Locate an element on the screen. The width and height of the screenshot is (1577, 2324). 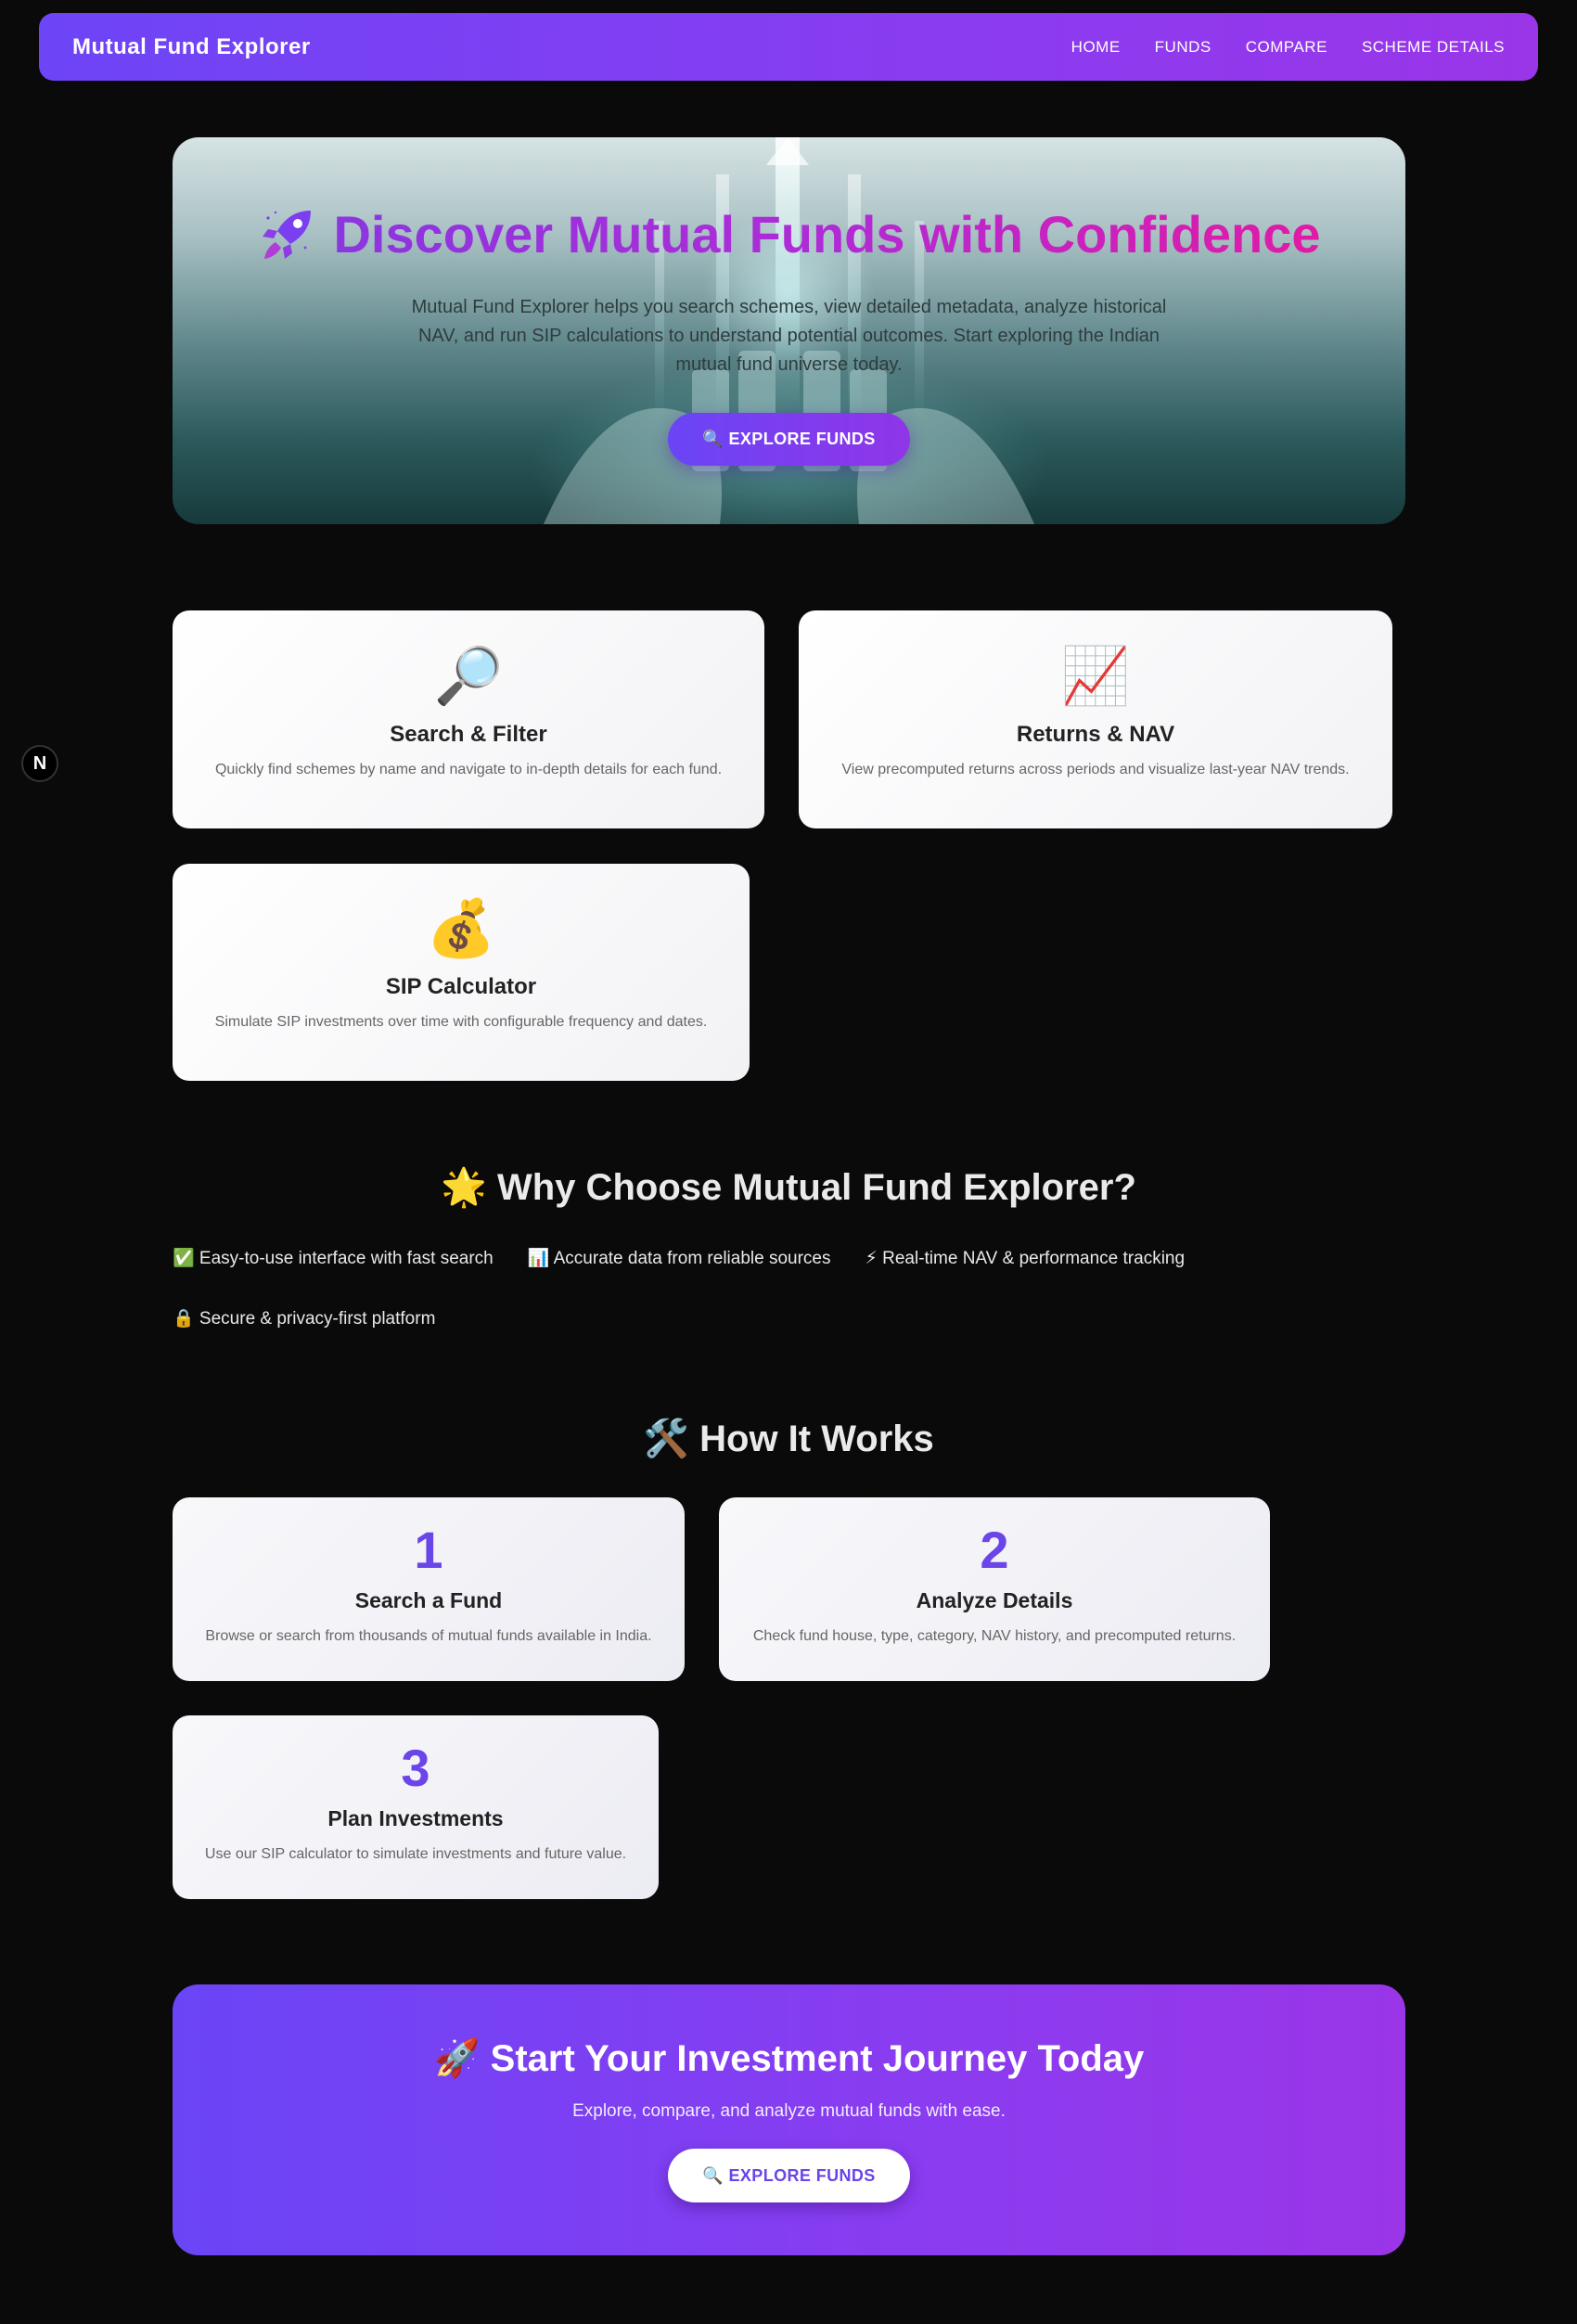
step-number: 3 is located at coordinates (415, 1768).